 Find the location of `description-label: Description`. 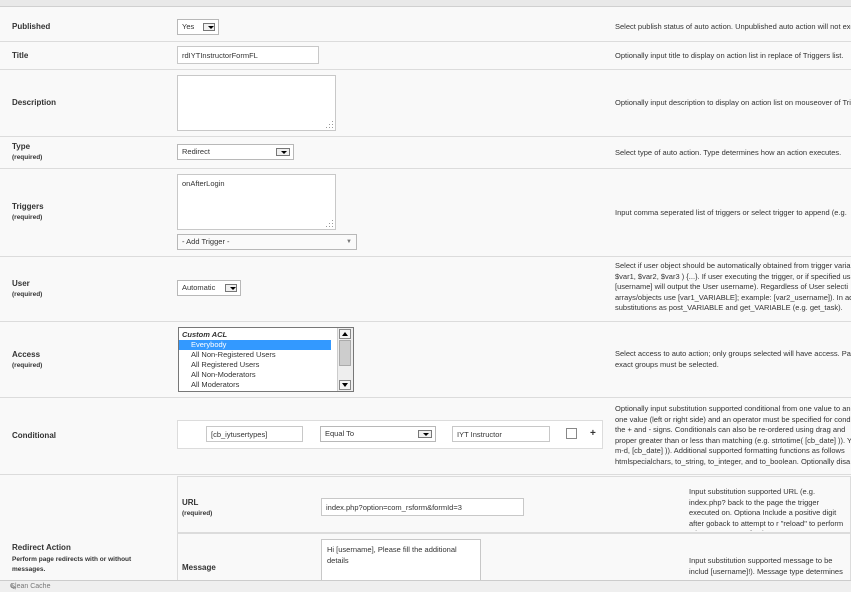

description-label: Description is located at coordinates (34, 102).